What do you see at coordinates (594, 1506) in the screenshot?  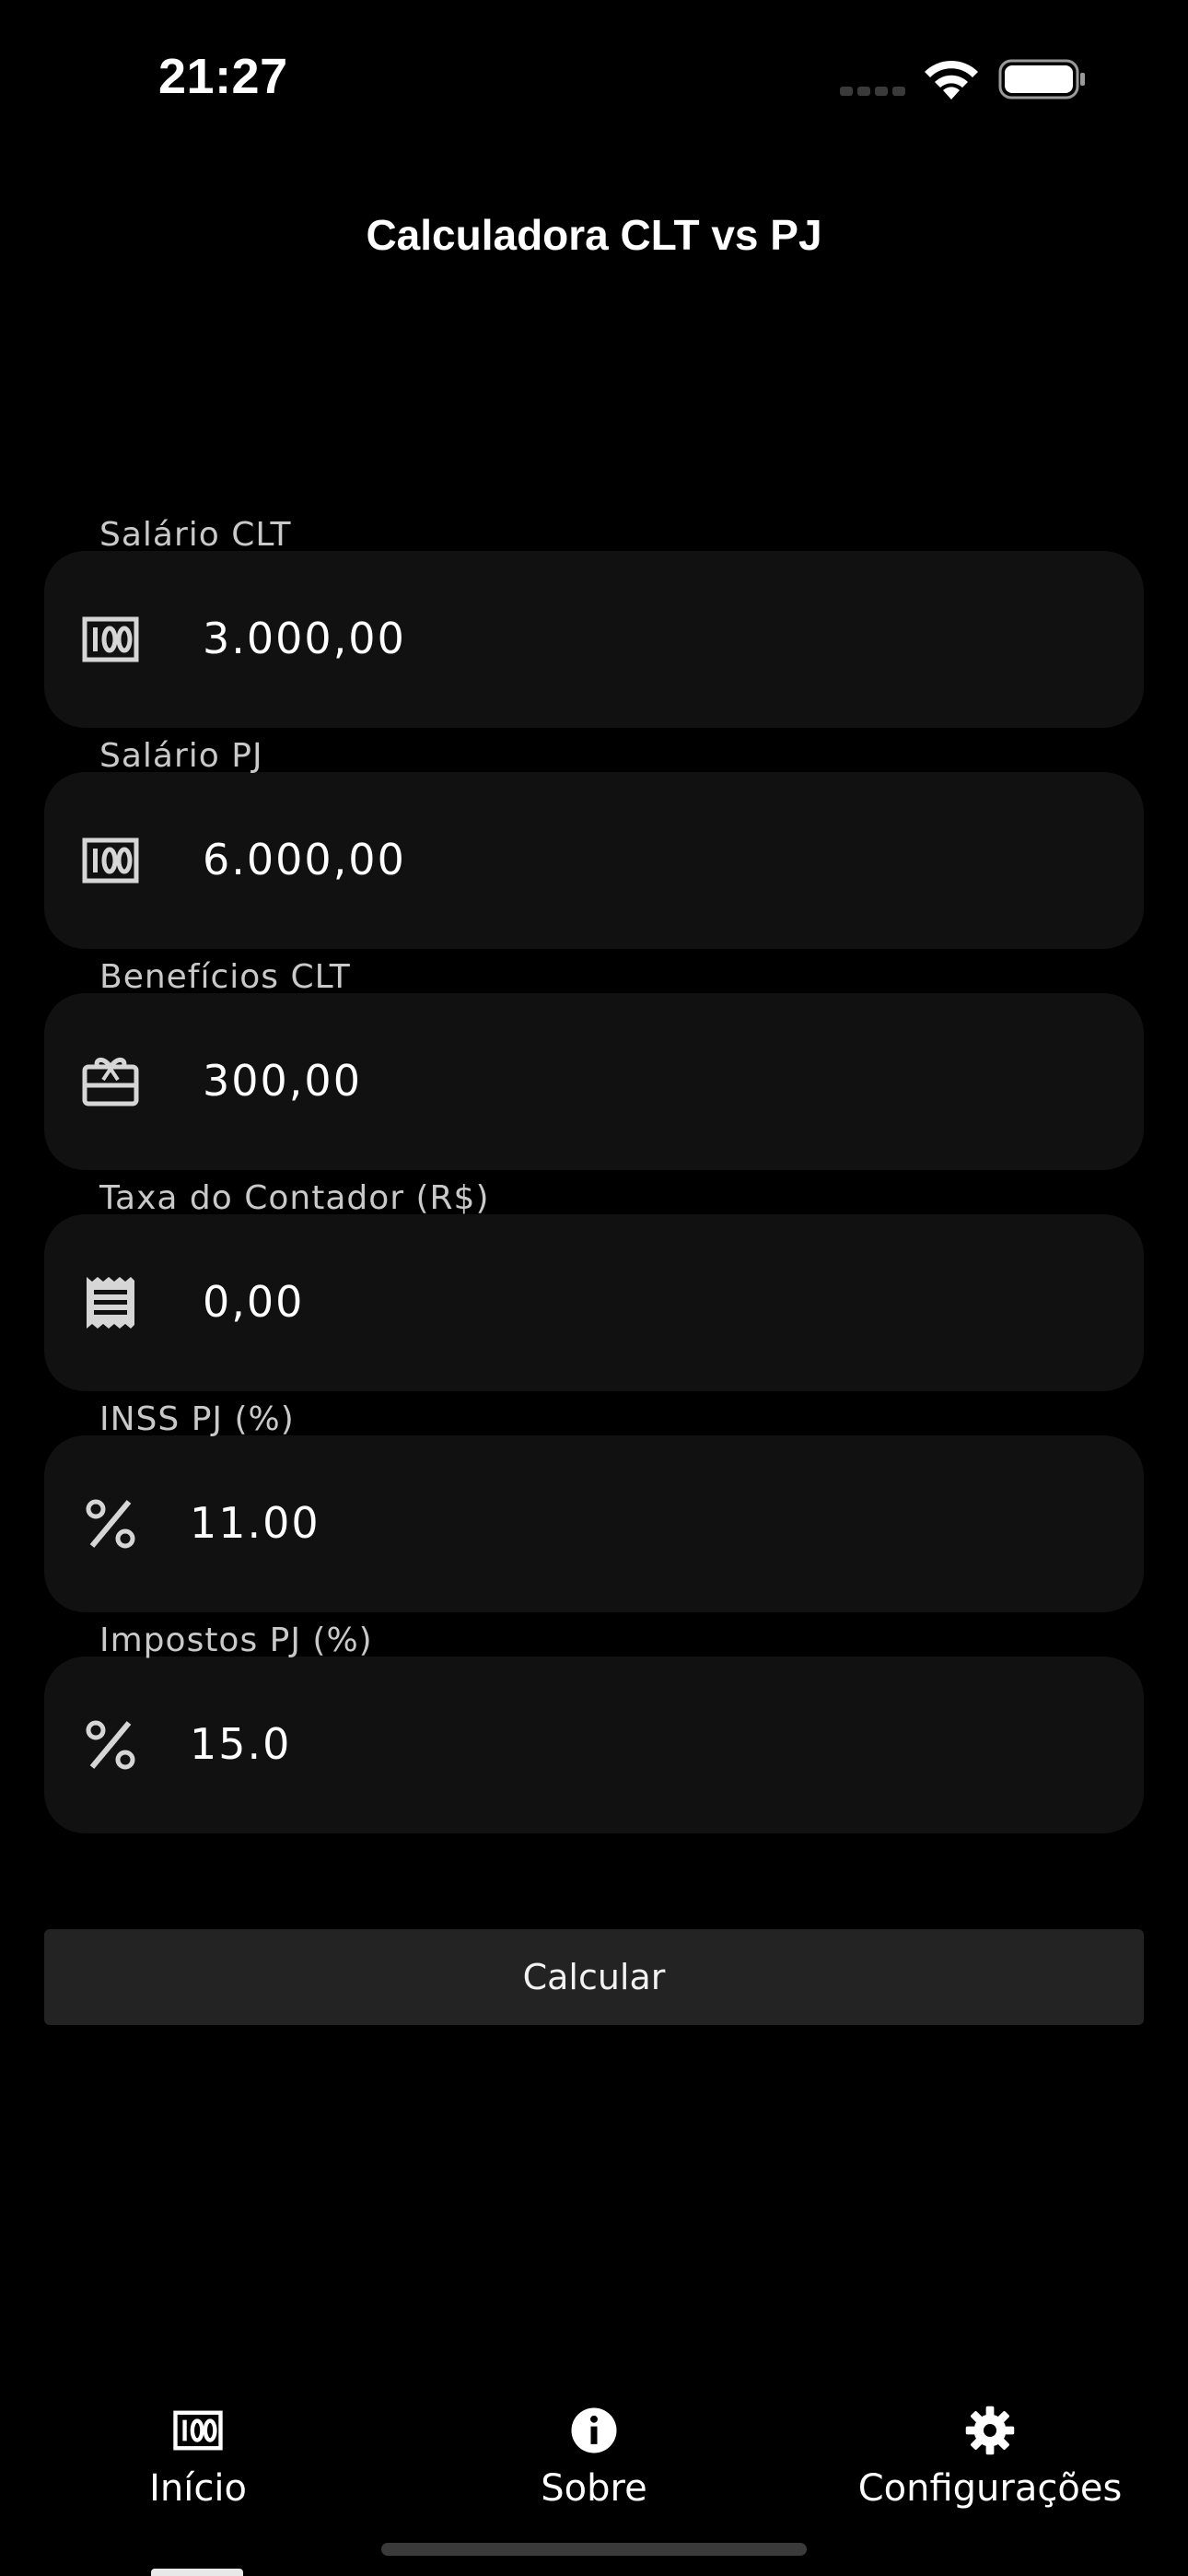 I see `inss-pj-field: INSS PJ (%) 11.00` at bounding box center [594, 1506].